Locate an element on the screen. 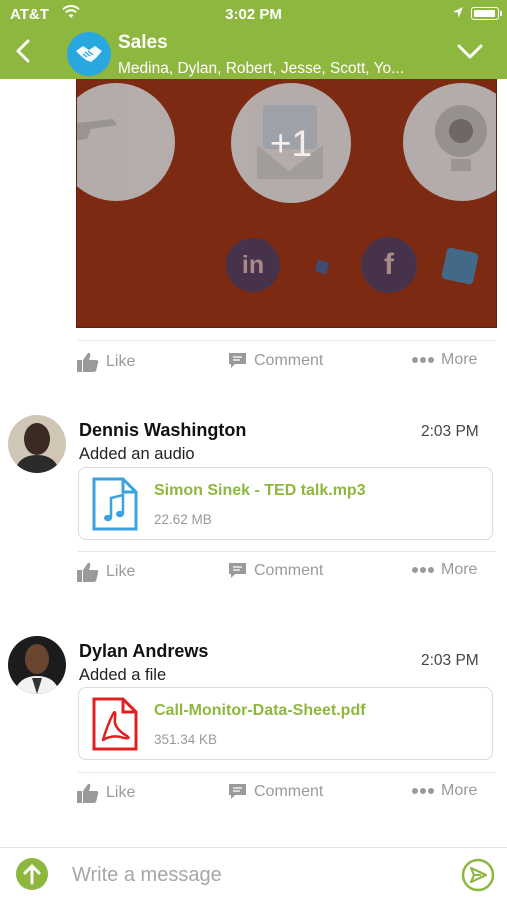 The width and height of the screenshot is (507, 900). conversation-title: Sales is located at coordinates (143, 42).